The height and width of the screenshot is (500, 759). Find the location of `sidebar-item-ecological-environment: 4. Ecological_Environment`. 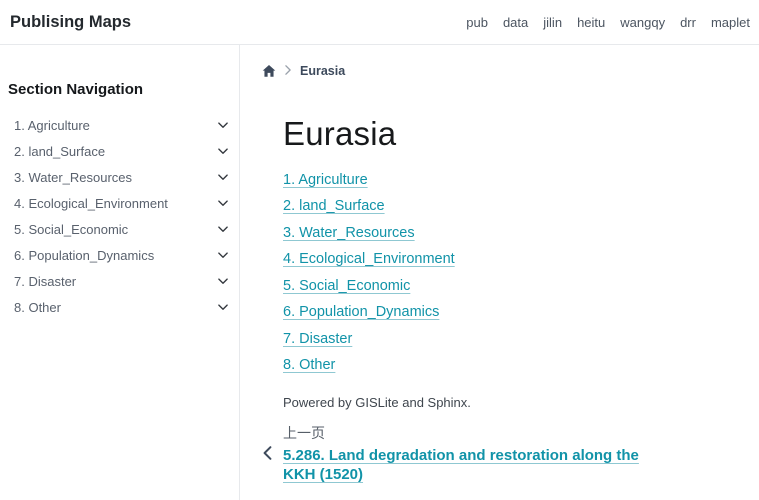

sidebar-item-ecological-environment: 4. Ecological_Environment is located at coordinates (123, 203).